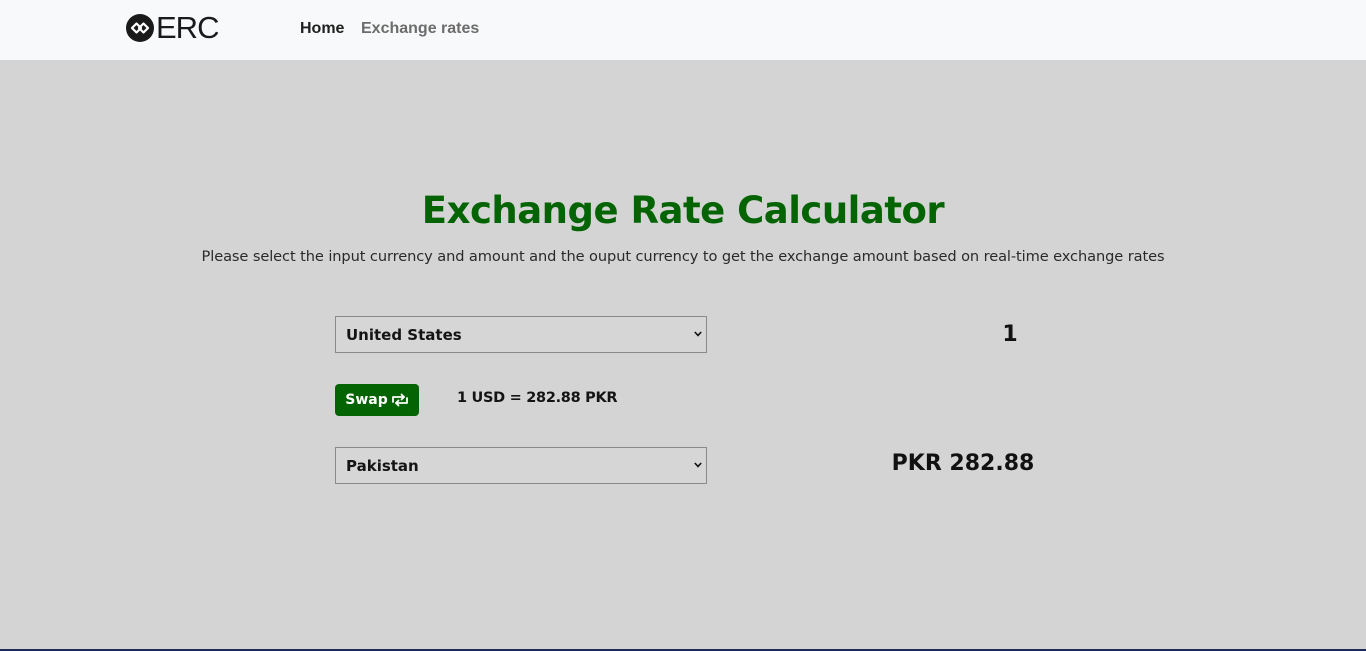  I want to click on logo: ERC, so click(172, 27).